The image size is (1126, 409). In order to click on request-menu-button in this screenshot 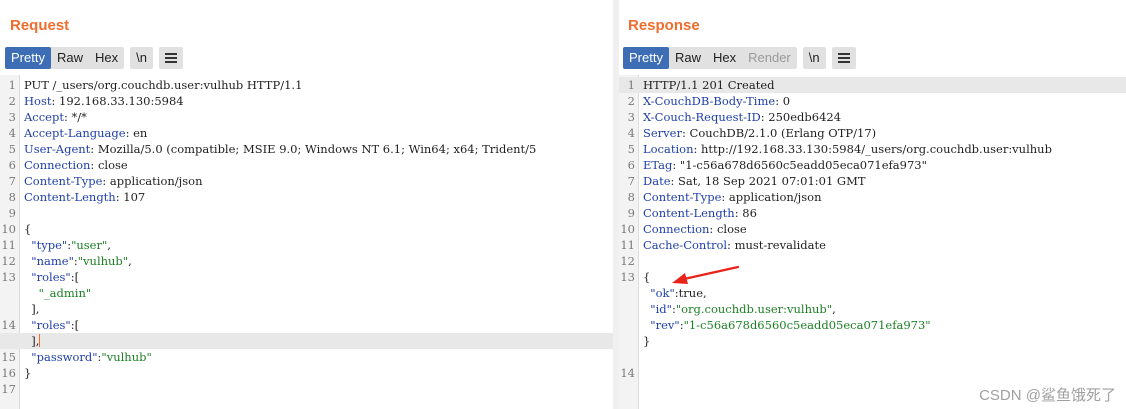, I will do `click(170, 58)`.